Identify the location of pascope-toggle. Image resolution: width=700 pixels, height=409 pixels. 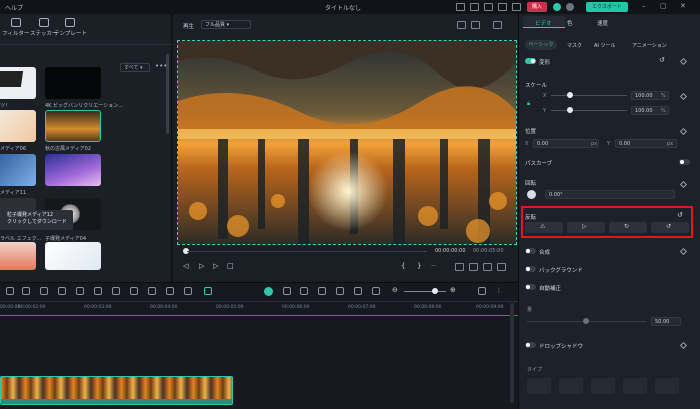
(684, 162).